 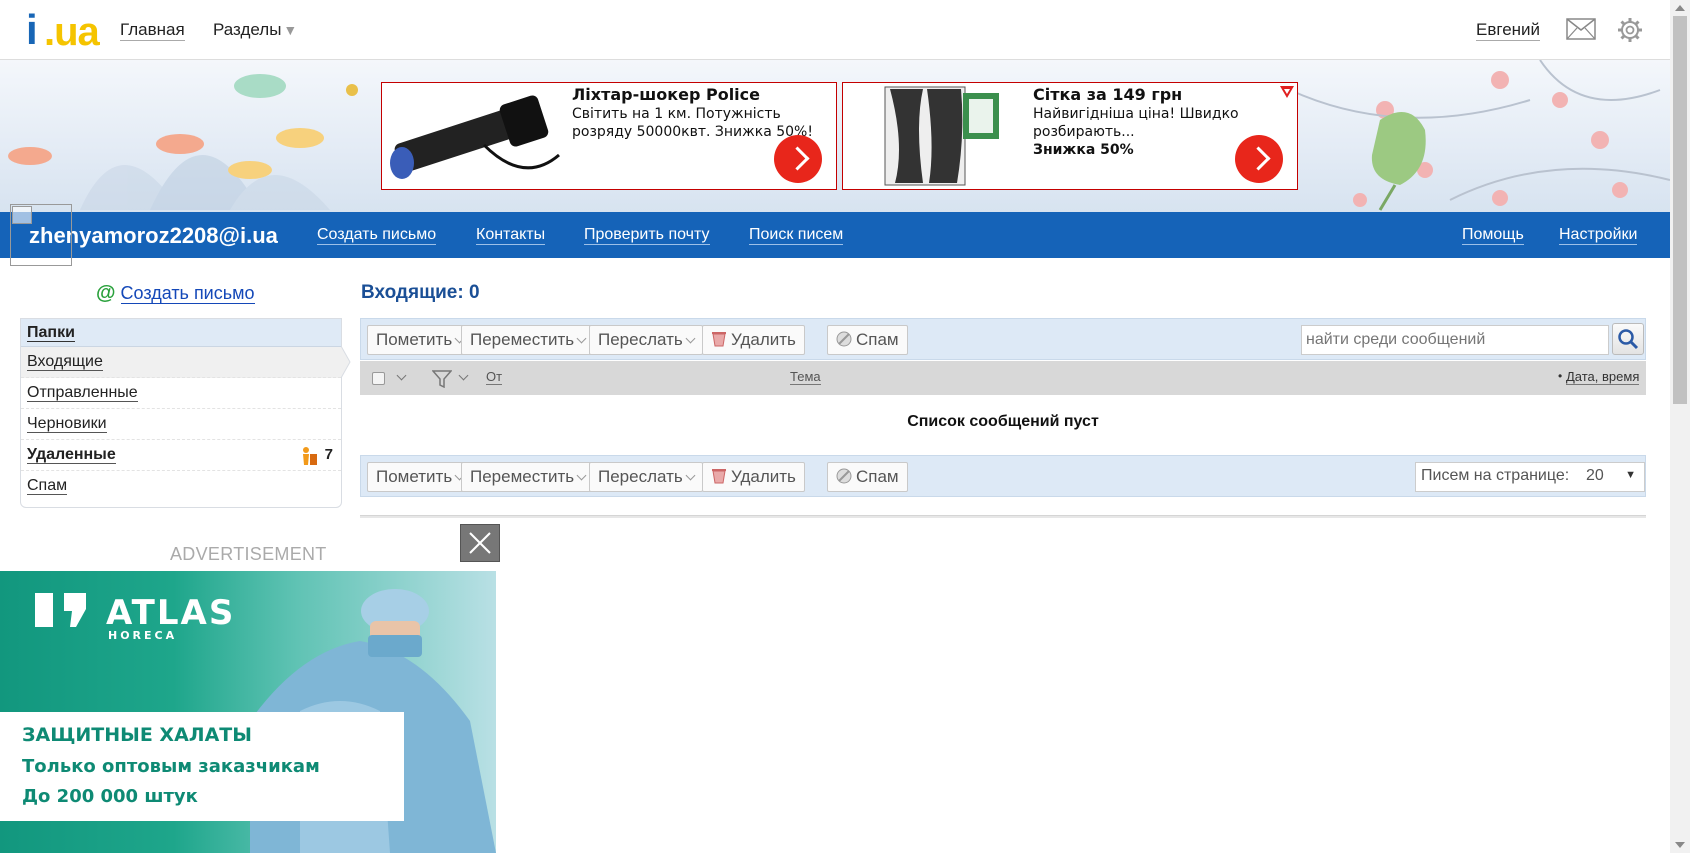 I want to click on close-icon, so click(x=480, y=543).